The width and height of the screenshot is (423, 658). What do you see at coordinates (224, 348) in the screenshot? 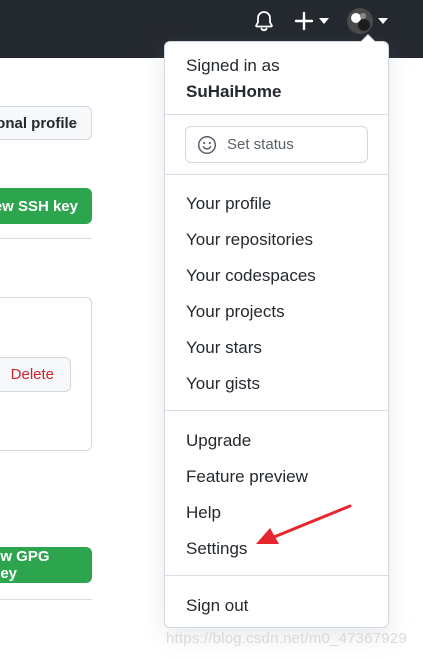
I see `menu-item-your-stars: Your stars` at bounding box center [224, 348].